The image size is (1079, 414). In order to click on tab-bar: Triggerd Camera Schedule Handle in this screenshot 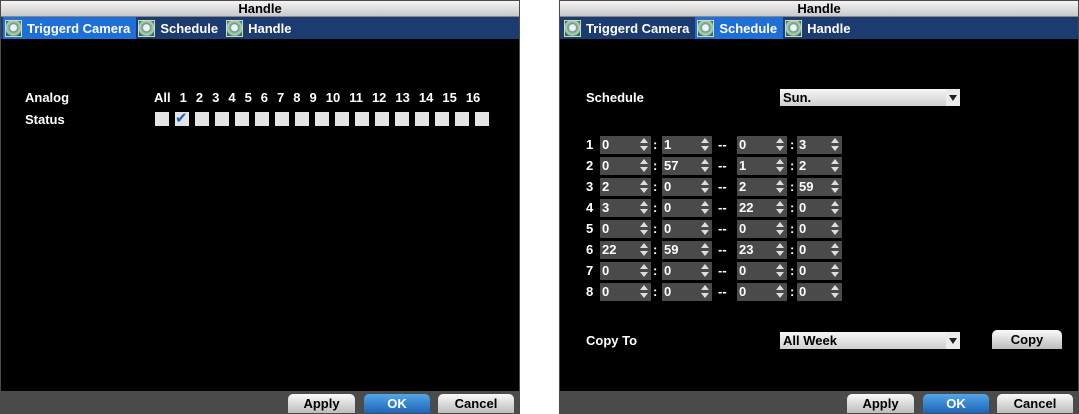, I will do `click(819, 28)`.